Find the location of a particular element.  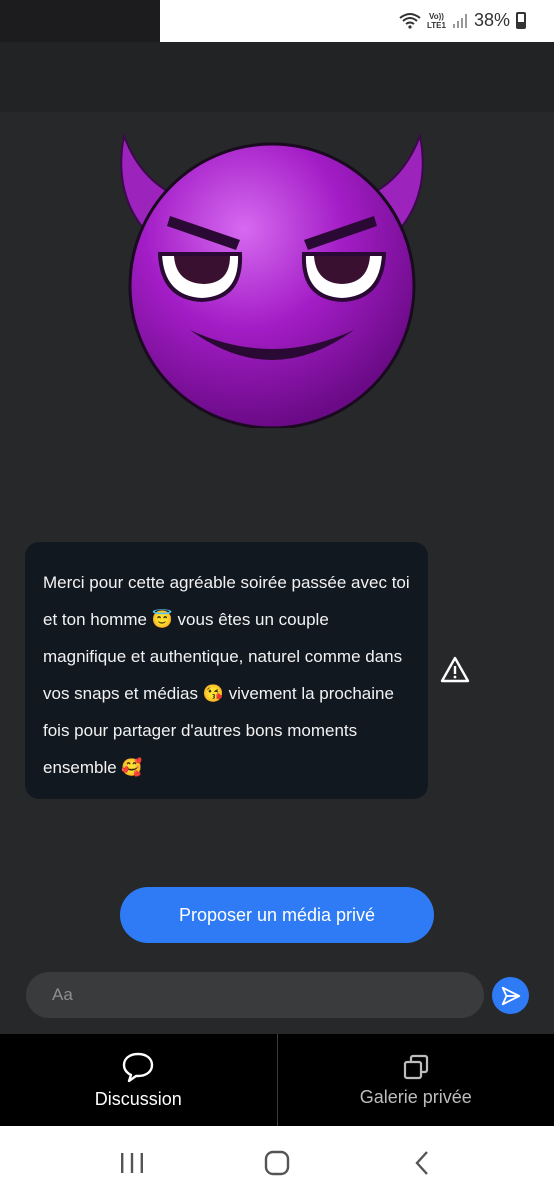

volte-label: Vo)) is located at coordinates (436, 16).